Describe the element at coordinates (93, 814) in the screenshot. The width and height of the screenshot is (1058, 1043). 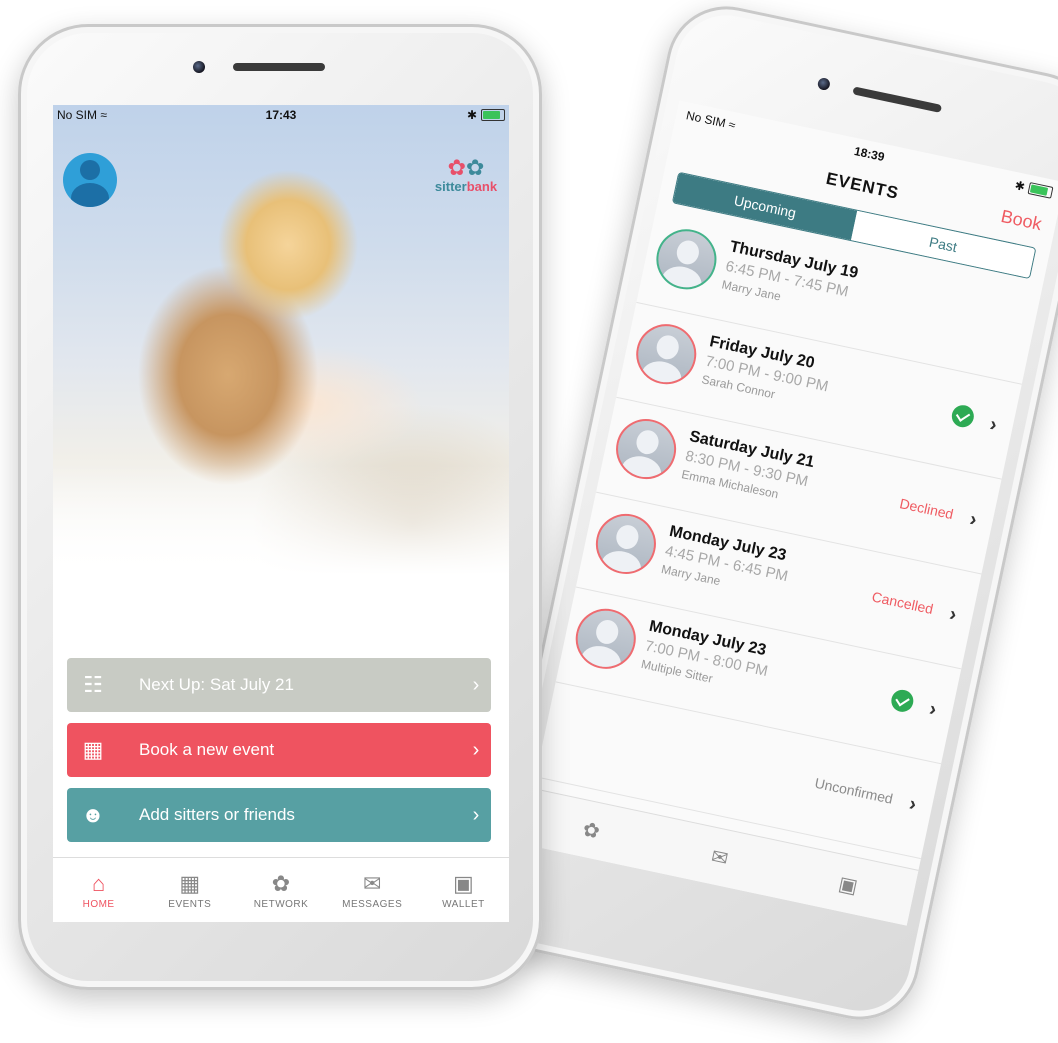
I see `group-icon: ☻` at that location.